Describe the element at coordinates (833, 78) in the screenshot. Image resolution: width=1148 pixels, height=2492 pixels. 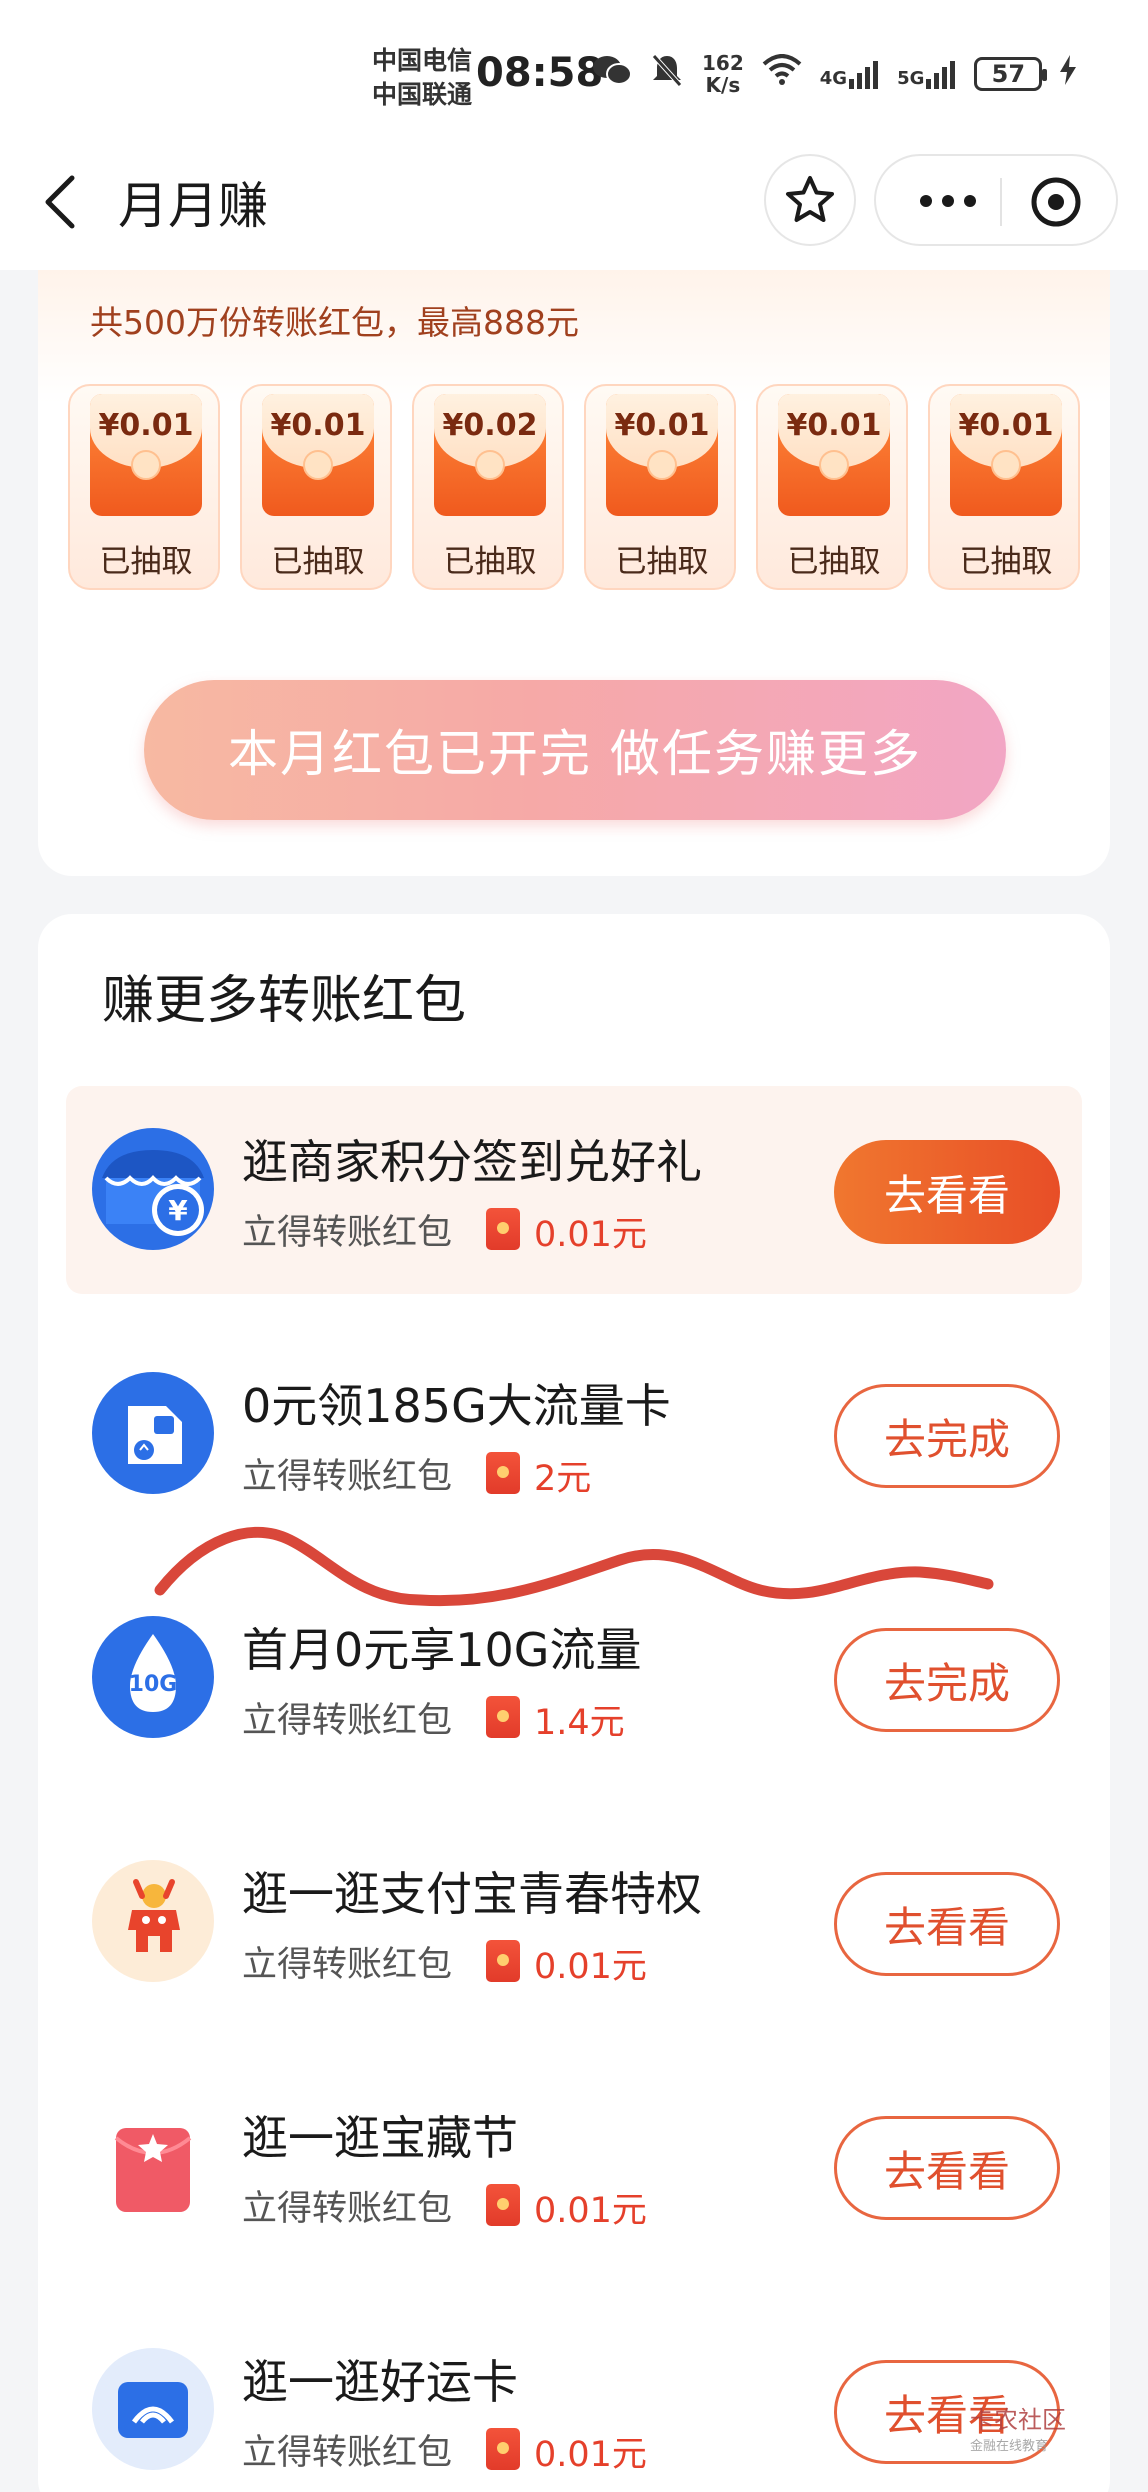
I see `signal-4g-label: 4G` at that location.